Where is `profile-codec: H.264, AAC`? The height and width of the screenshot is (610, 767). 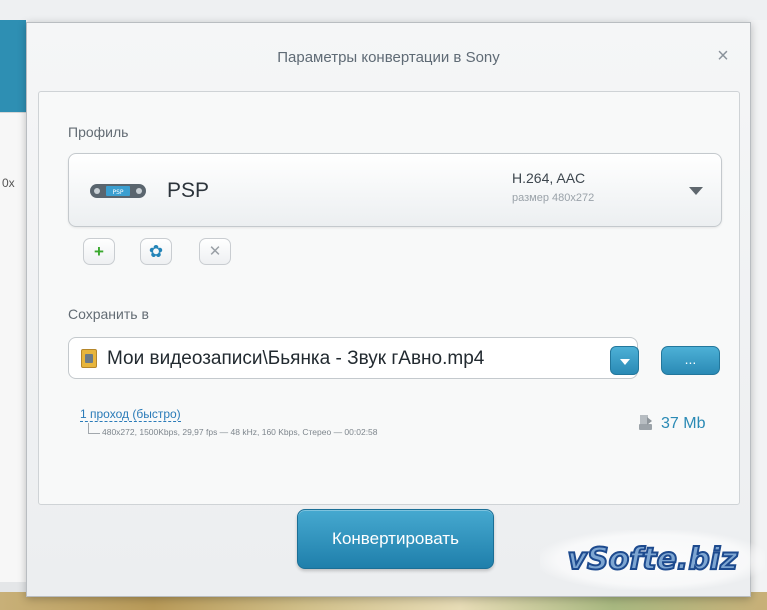 profile-codec: H.264, AAC is located at coordinates (549, 178).